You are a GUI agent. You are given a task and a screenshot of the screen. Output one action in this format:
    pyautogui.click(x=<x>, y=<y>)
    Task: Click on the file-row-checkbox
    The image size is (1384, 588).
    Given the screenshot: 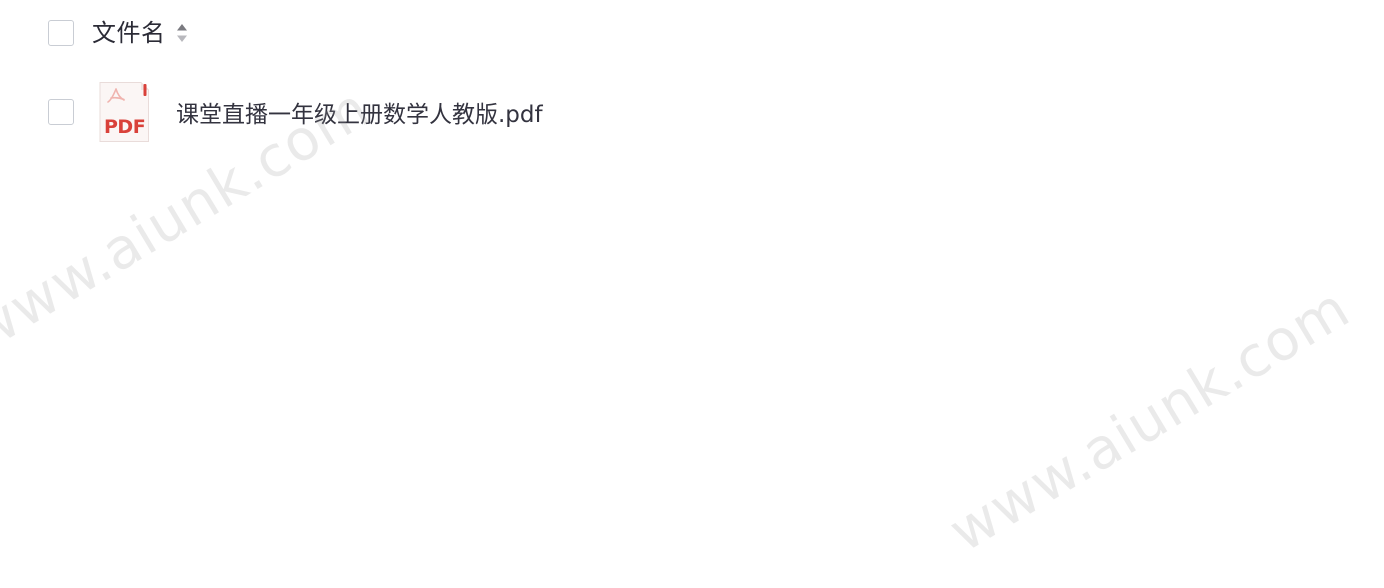 What is the action you would take?
    pyautogui.click(x=61, y=112)
    